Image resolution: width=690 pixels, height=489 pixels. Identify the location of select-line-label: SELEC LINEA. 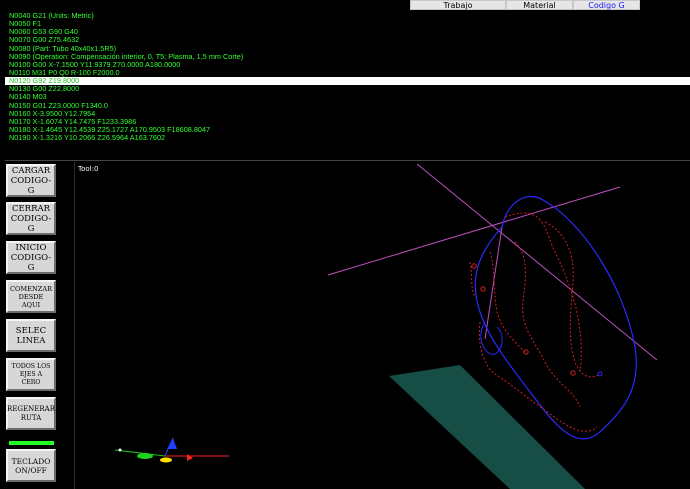
(31, 335).